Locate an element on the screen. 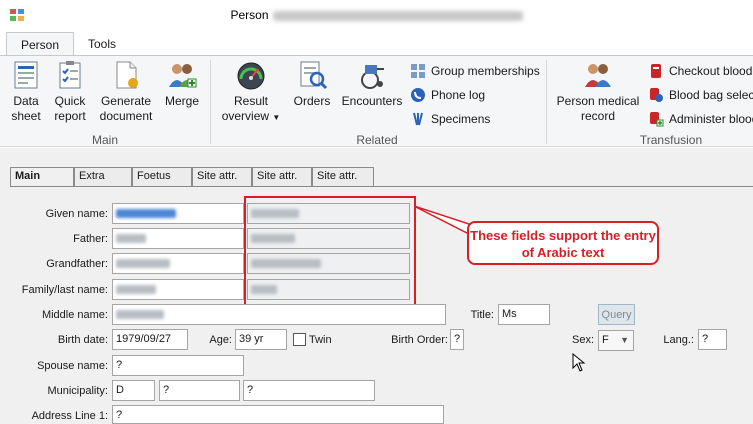 Image resolution: width=753 pixels, height=424 pixels. blood-bag-select-label: Blood bag select is located at coordinates (711, 95).